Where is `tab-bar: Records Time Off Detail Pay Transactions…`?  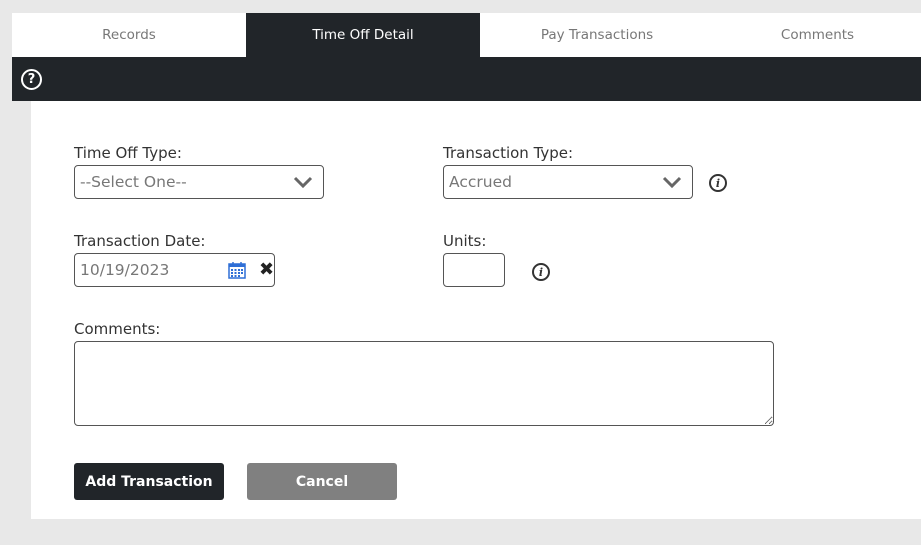 tab-bar: Records Time Off Detail Pay Transactions… is located at coordinates (466, 35).